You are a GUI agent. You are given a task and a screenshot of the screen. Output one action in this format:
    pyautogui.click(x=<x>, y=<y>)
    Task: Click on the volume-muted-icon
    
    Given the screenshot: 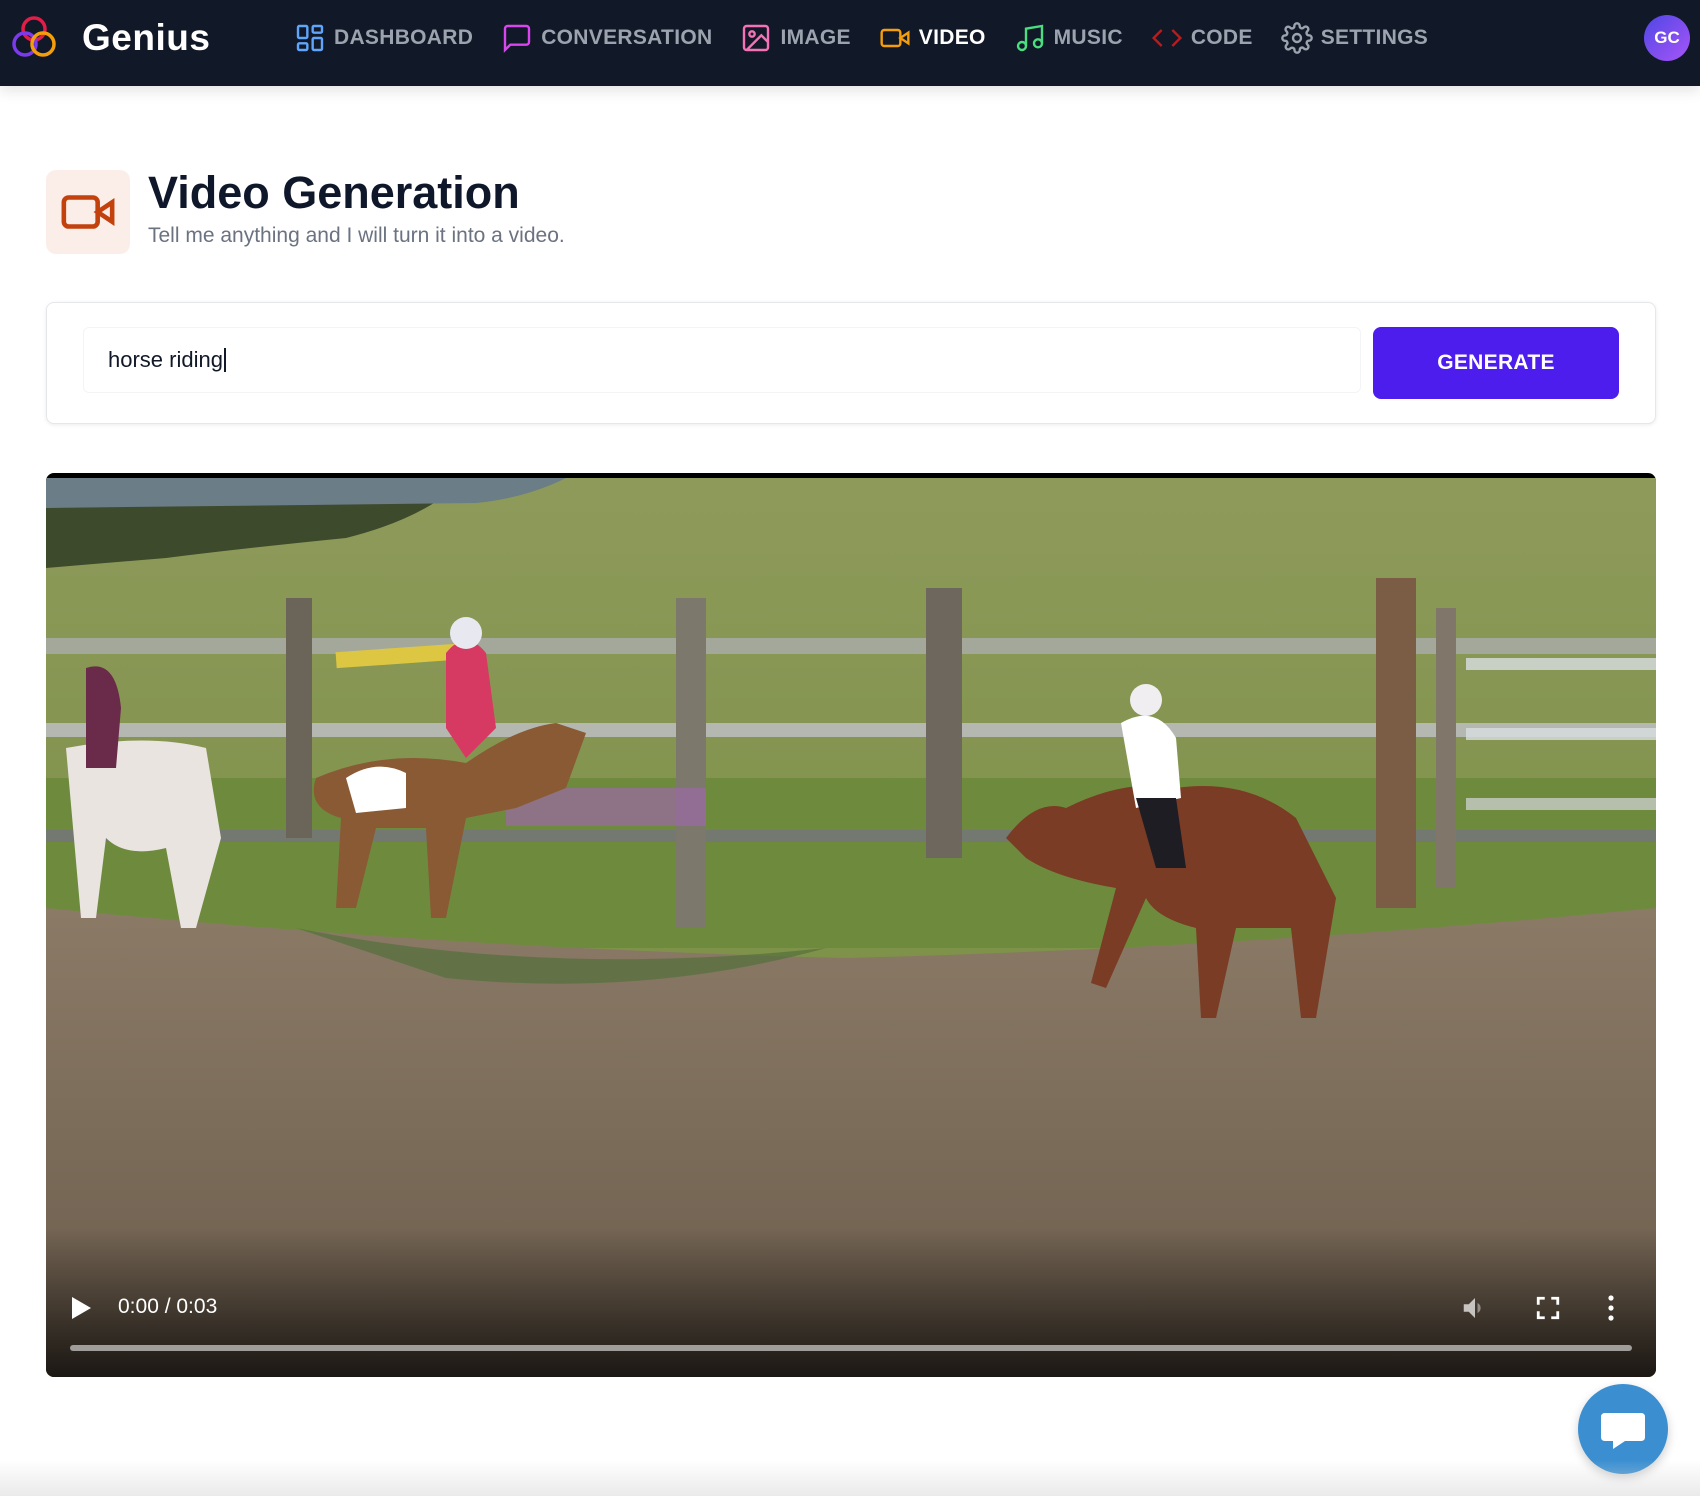 What is the action you would take?
    pyautogui.click(x=1475, y=1308)
    